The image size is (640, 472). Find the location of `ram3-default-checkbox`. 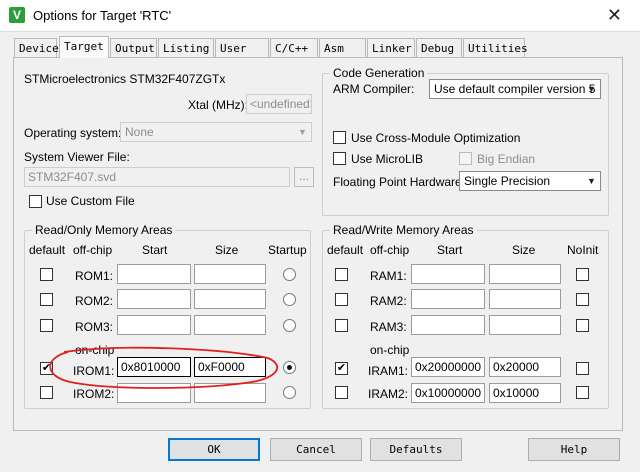

ram3-default-checkbox is located at coordinates (341, 325).